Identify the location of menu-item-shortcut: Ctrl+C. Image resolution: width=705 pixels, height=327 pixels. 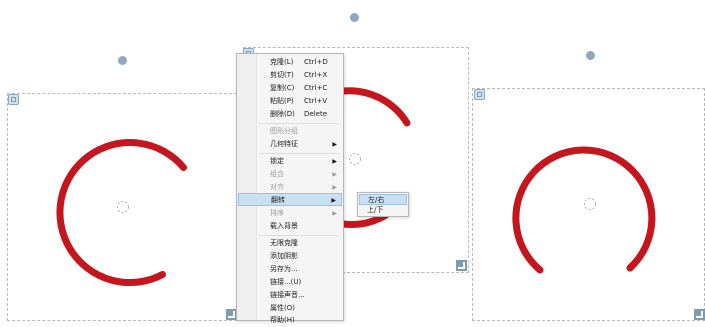
(316, 88).